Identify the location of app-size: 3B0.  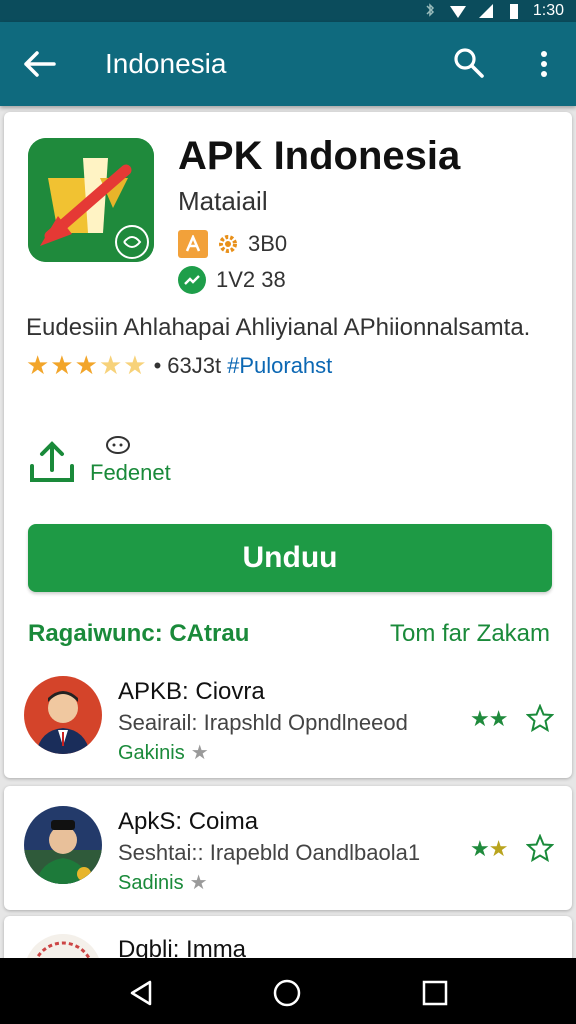
(268, 243).